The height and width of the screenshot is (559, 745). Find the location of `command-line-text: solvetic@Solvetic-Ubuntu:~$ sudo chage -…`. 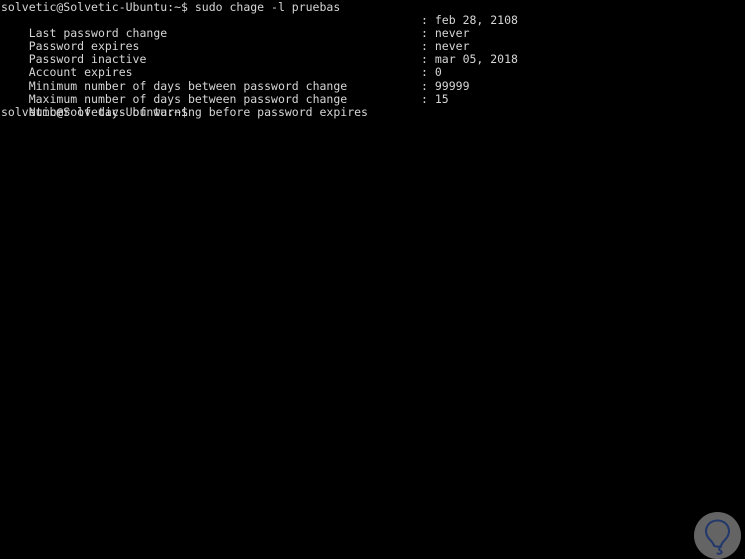

command-line-text: solvetic@Solvetic-Ubuntu:~$ sudo chage -… is located at coordinates (171, 7).